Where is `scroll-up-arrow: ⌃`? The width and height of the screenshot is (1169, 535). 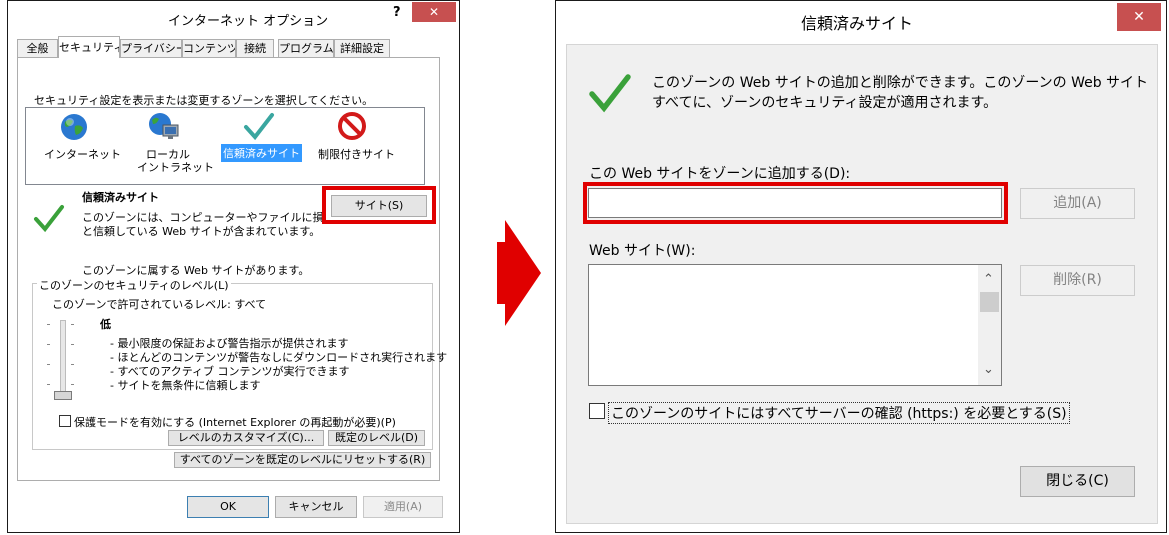 scroll-up-arrow: ⌃ is located at coordinates (988, 279).